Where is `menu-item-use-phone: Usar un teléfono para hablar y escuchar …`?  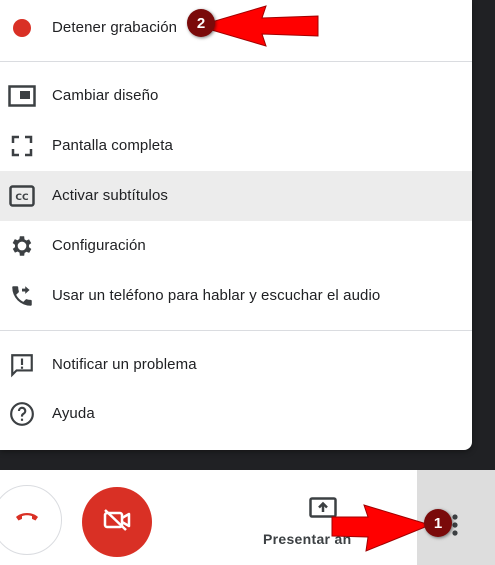
menu-item-use-phone: Usar un teléfono para hablar y escuchar … is located at coordinates (236, 296).